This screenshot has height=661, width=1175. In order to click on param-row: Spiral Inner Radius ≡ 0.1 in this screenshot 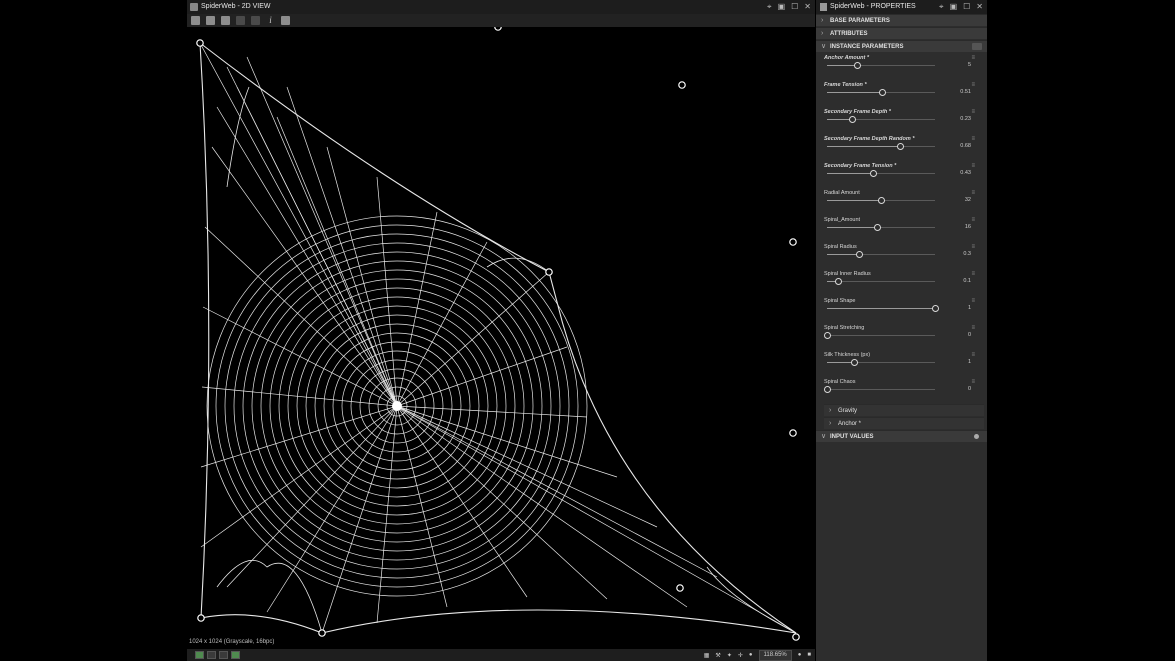, I will do `click(901, 283)`.